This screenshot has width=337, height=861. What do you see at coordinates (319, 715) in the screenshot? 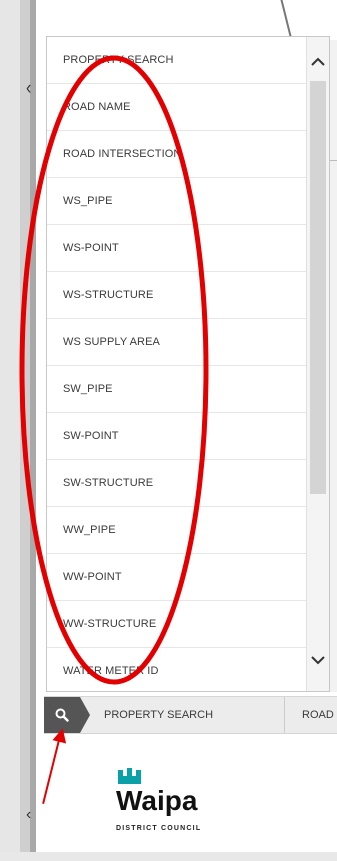
I see `tab-road-name: ROAD NAME` at bounding box center [319, 715].